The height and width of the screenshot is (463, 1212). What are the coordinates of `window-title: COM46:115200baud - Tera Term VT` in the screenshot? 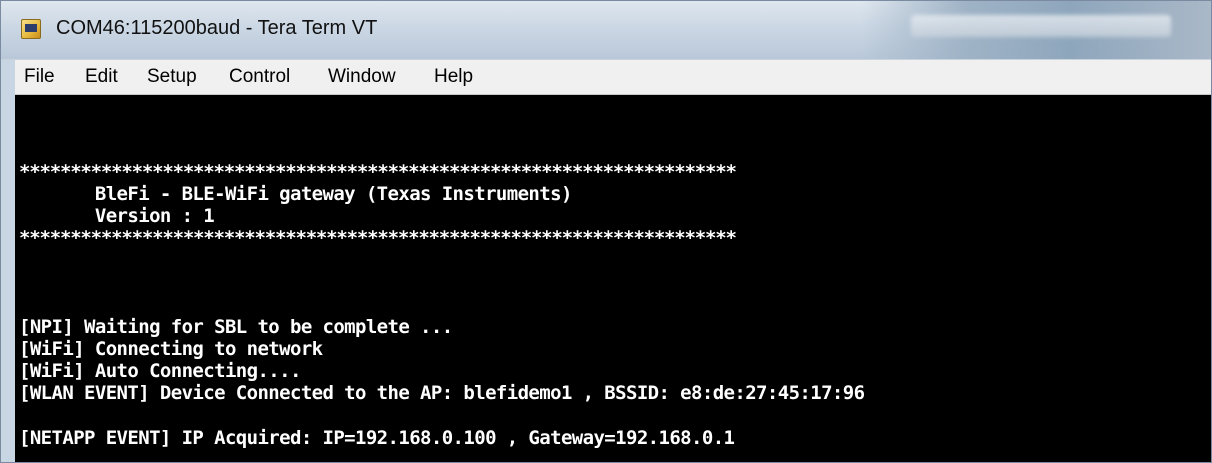 It's located at (217, 28).